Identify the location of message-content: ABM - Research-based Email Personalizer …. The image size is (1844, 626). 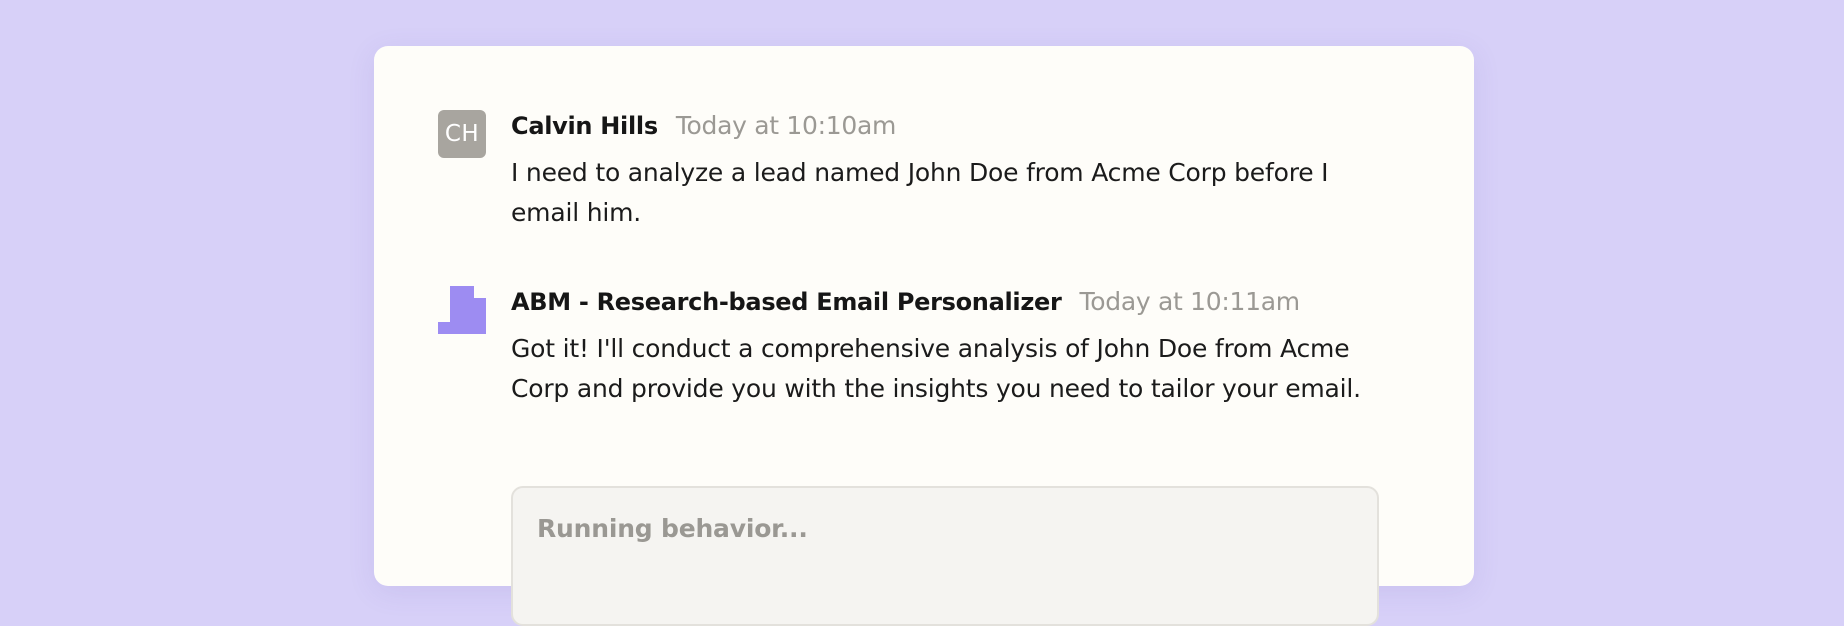
(944, 348).